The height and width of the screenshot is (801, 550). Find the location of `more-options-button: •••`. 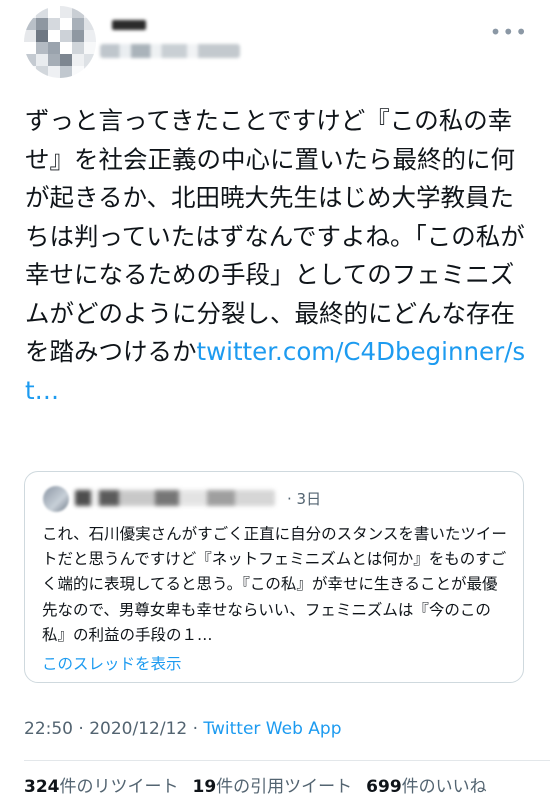

more-options-button: ••• is located at coordinates (509, 32).